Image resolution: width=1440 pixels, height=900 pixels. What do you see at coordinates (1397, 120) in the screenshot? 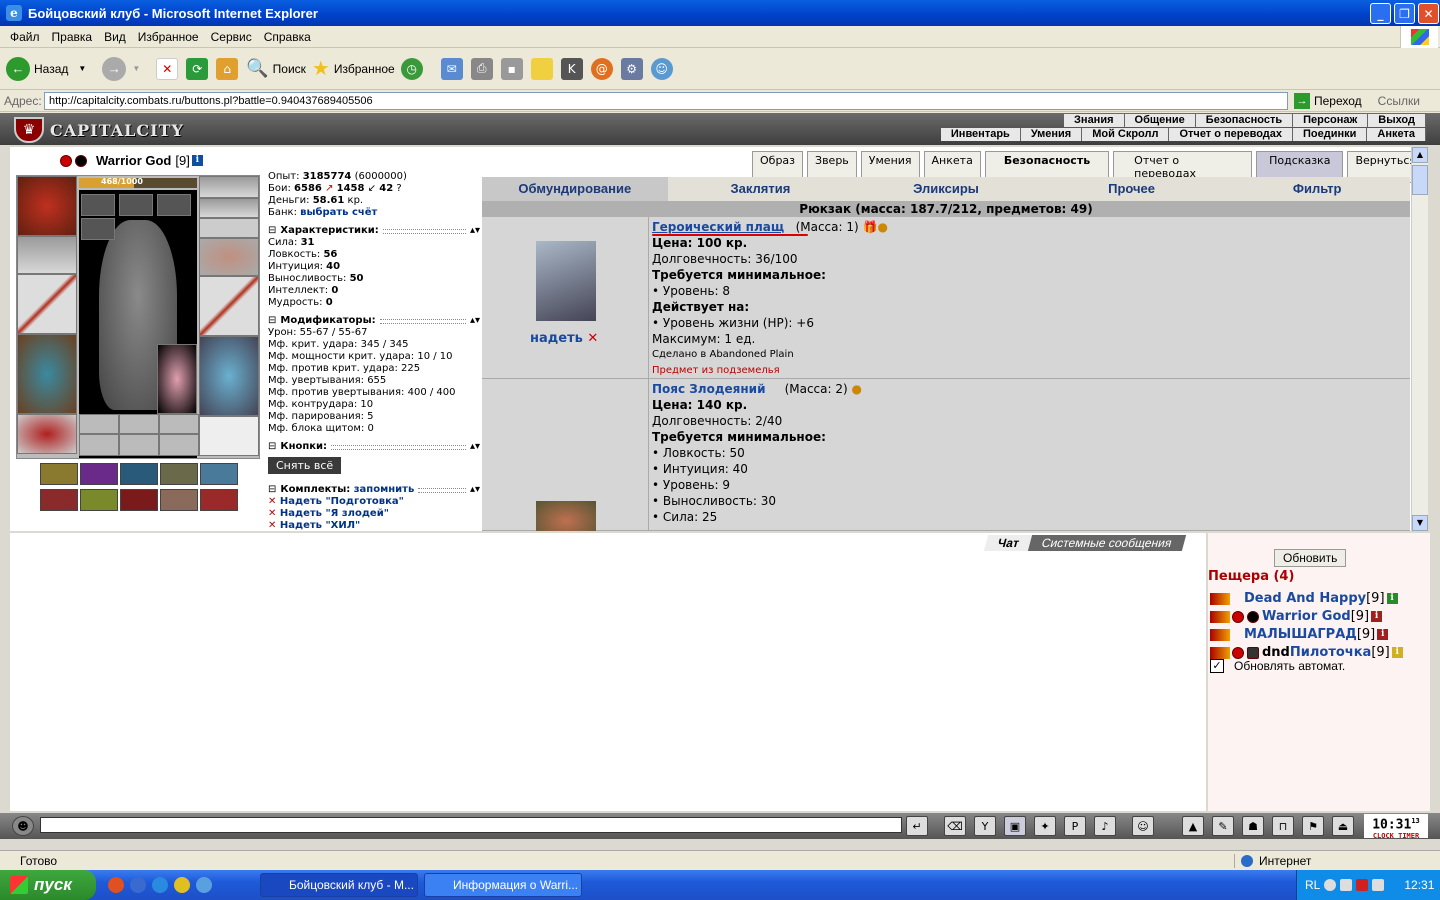
I see `nav-exit: Выход` at bounding box center [1397, 120].